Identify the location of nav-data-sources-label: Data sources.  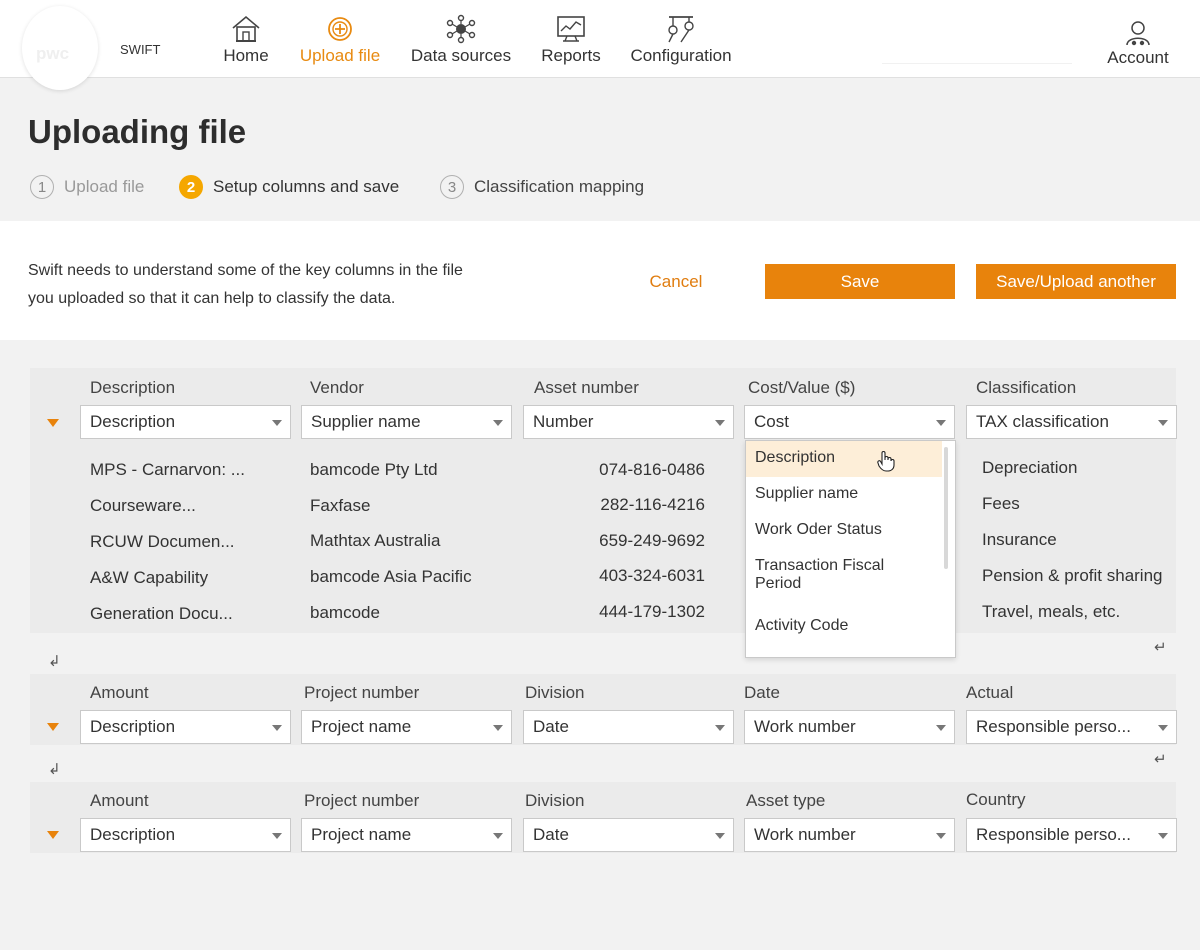
(461, 55).